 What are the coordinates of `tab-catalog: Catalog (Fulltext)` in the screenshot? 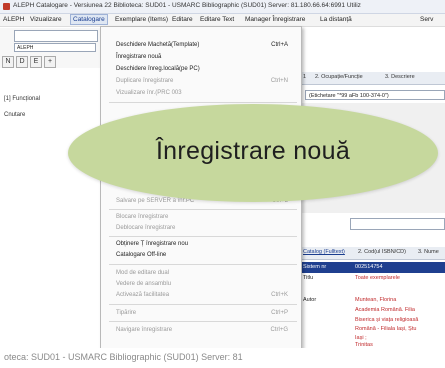 It's located at (324, 252).